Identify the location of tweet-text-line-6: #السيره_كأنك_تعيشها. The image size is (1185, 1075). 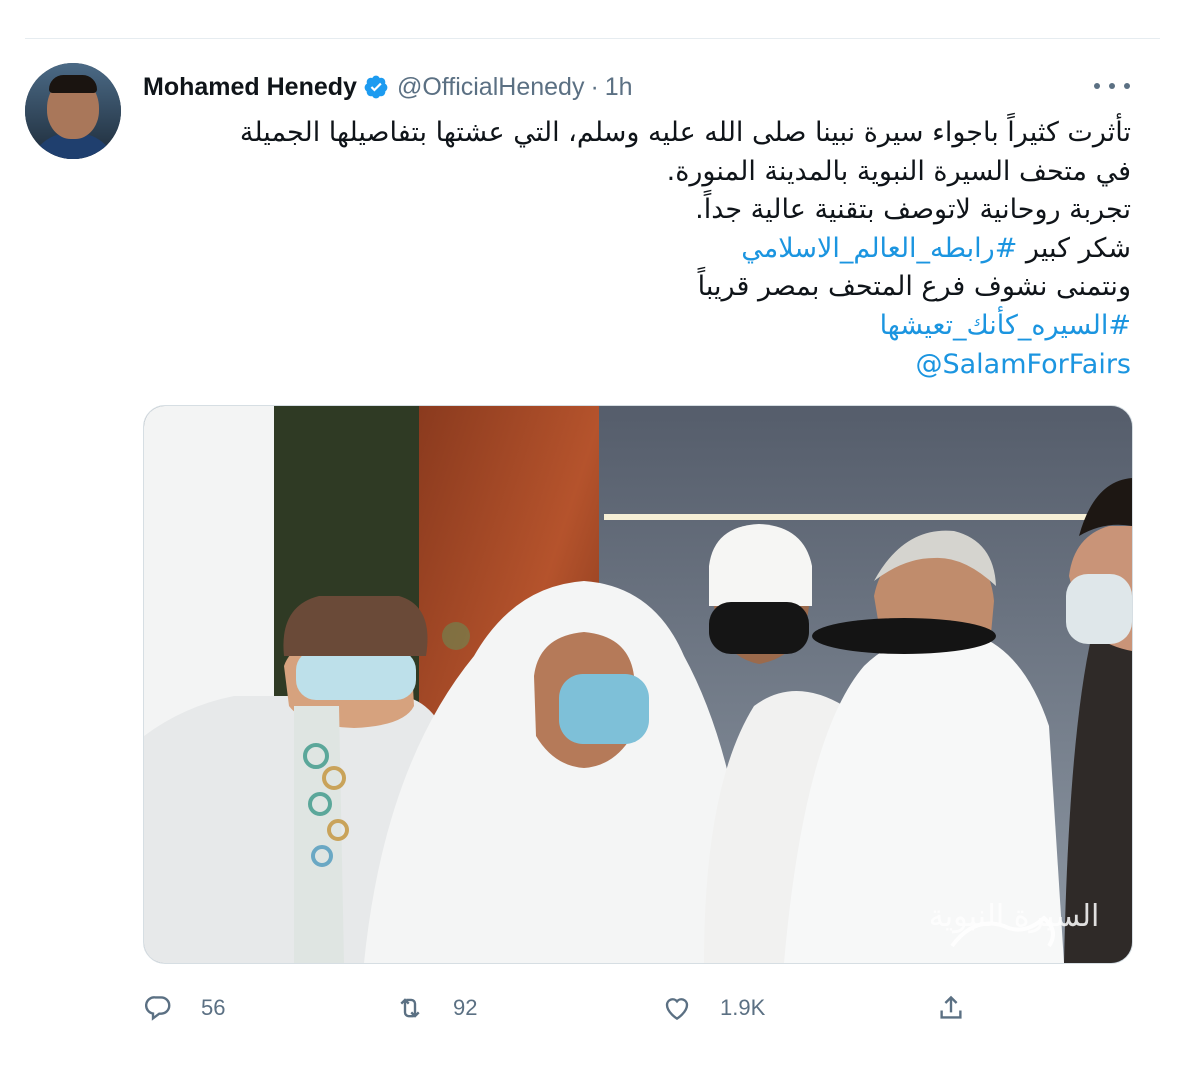
(637, 326).